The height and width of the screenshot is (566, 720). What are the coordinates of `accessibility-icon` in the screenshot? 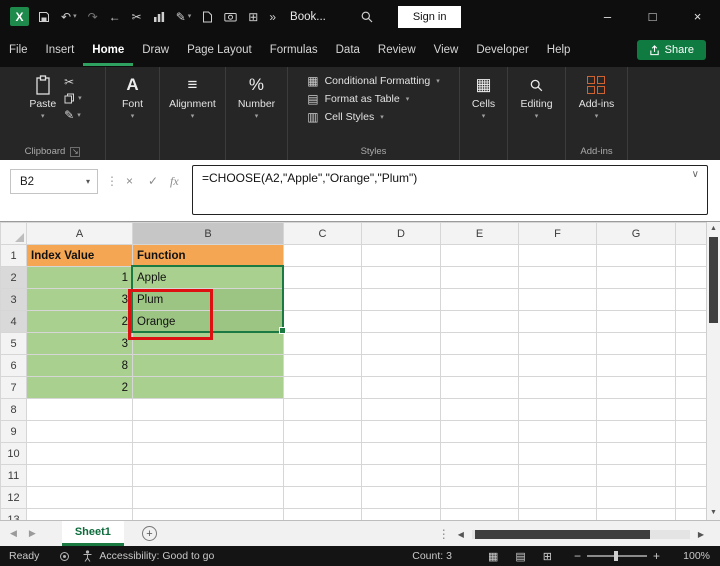 It's located at (87, 556).